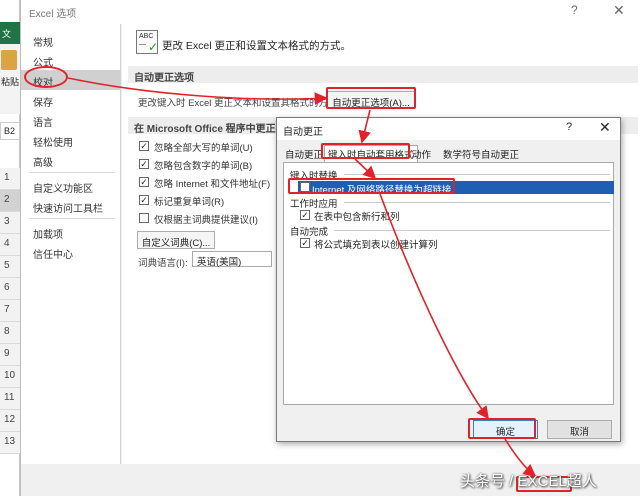  I want to click on excel-background: 文 粘贴 B2 1 2 3 4 5 6 7 8 9 10 11 12 13, so click(10, 248).